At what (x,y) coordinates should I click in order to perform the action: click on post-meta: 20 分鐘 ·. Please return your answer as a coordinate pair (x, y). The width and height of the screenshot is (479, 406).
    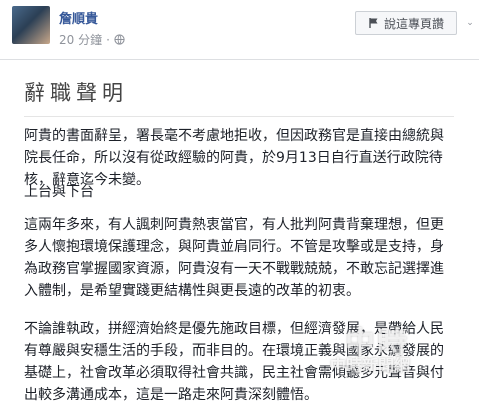
    Looking at the image, I should click on (92, 39).